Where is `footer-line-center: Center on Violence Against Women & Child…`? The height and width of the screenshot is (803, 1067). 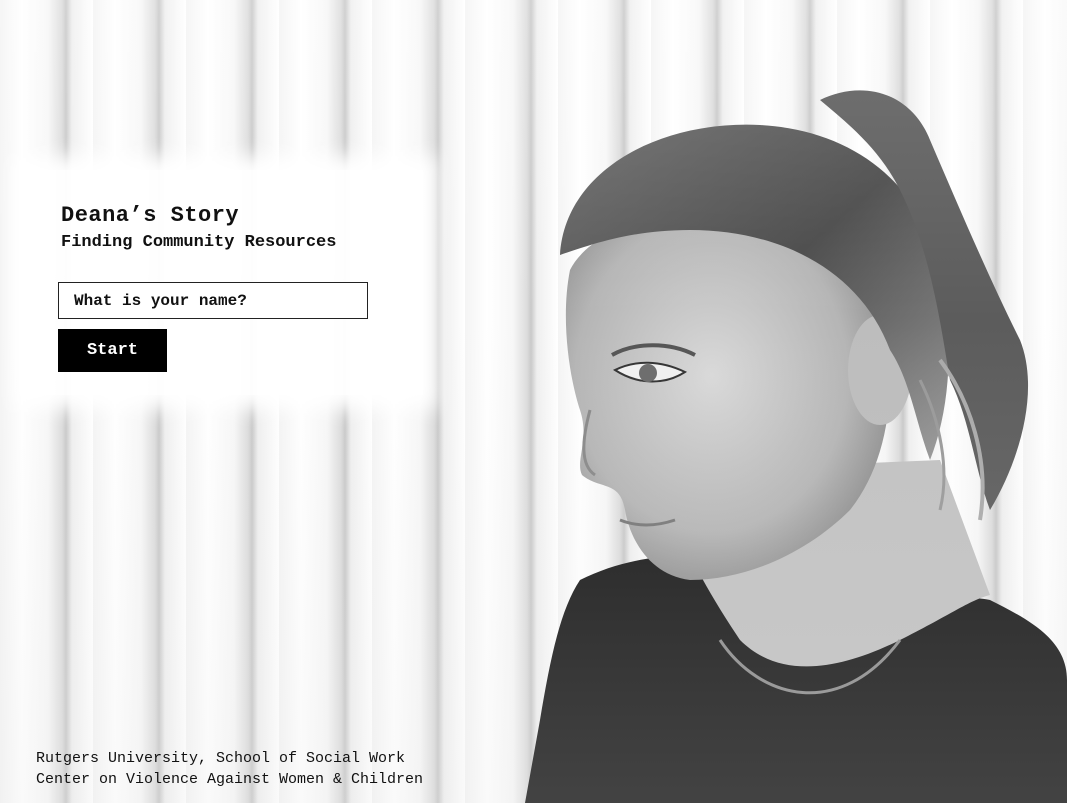 footer-line-center: Center on Violence Against Women & Child… is located at coordinates (230, 779).